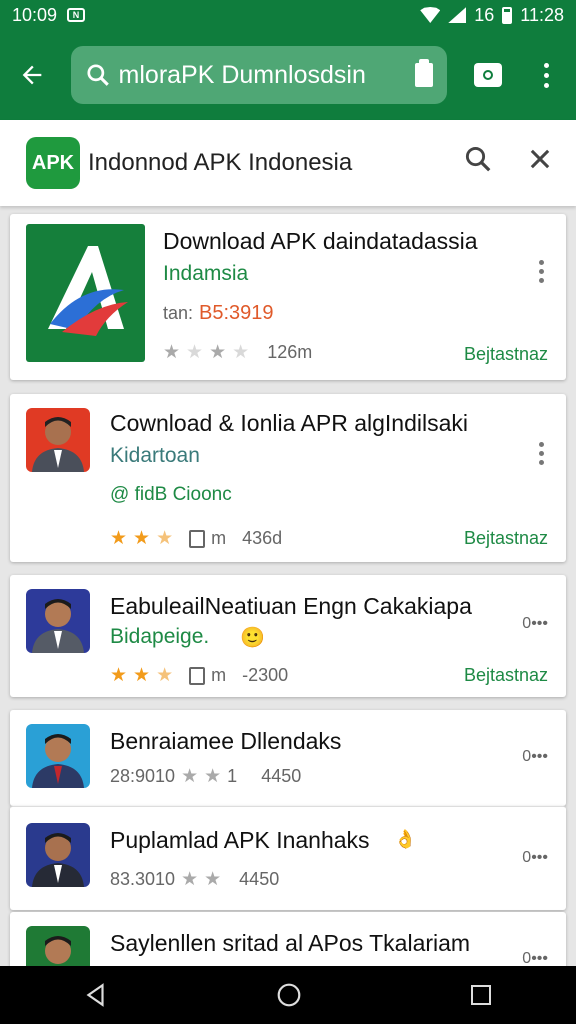  Describe the element at coordinates (236, 313) in the screenshot. I see `app-price: B5:3919` at that location.